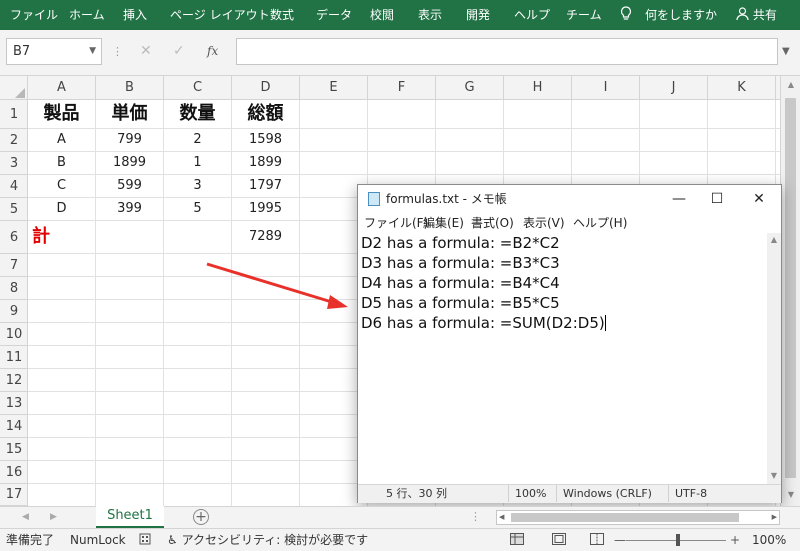  I want to click on header-cell-product: 製品, so click(61, 114).